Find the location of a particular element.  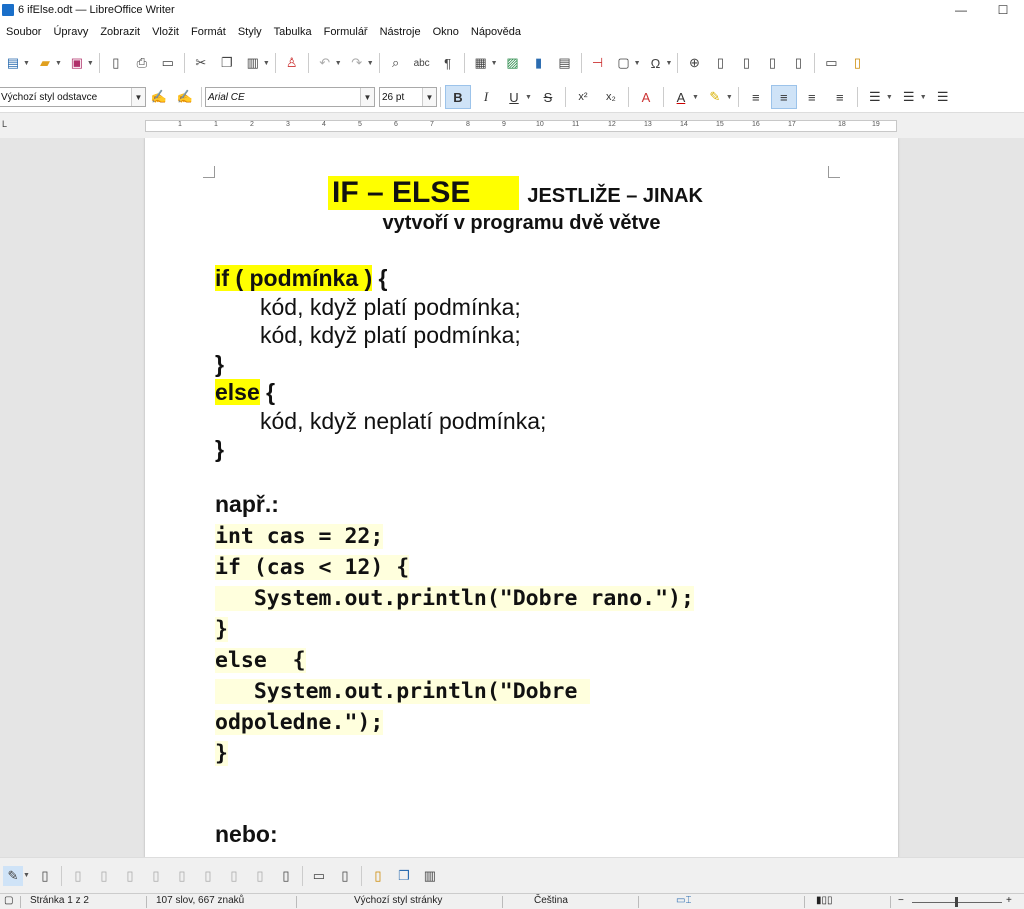

new-document-icon: ▤ is located at coordinates (13, 63).